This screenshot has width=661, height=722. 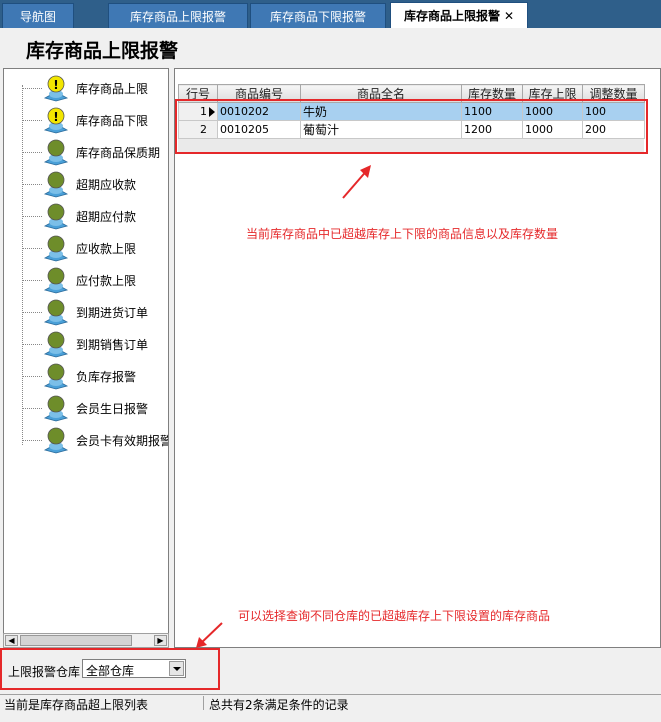 What do you see at coordinates (112, 89) in the screenshot?
I see `tree-item-label: 库存商品上限` at bounding box center [112, 89].